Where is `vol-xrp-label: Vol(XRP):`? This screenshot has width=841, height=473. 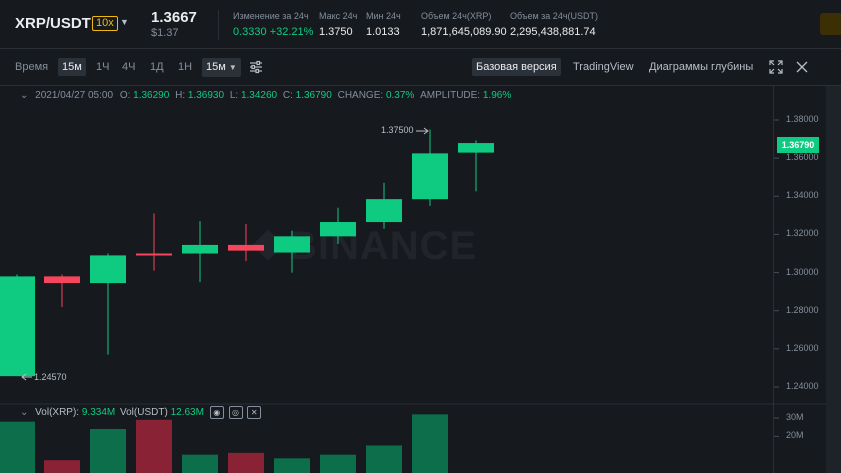
vol-xrp-label: Vol(XRP): is located at coordinates (57, 413).